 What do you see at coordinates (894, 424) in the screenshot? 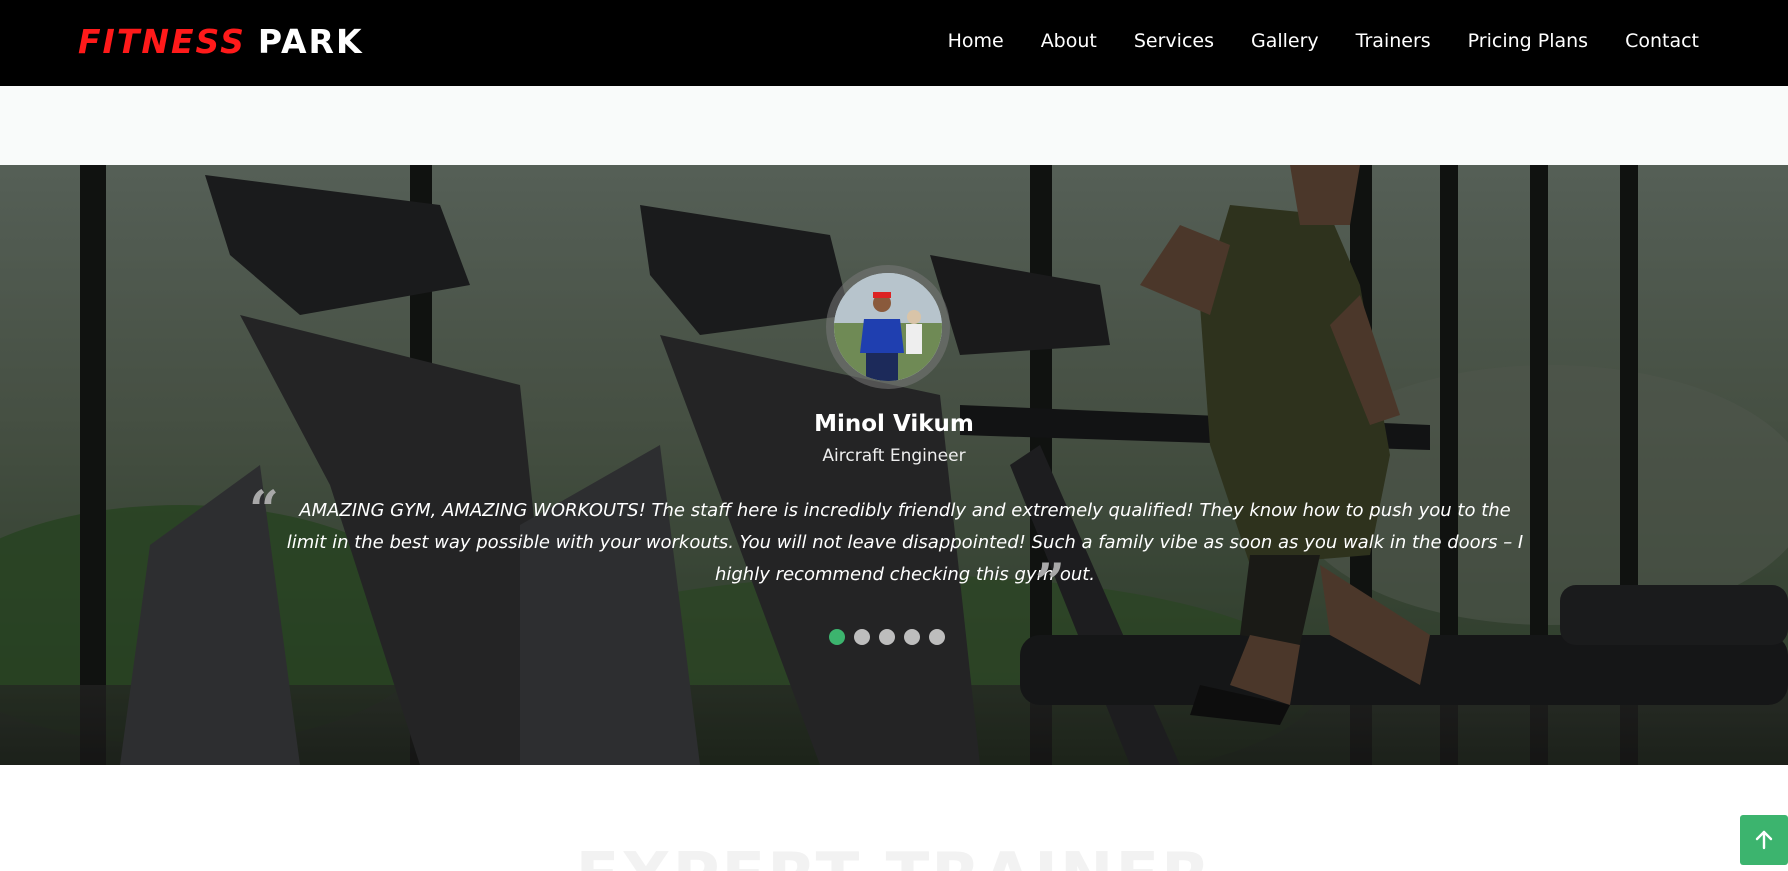
I see `testimonial-name: Minol Vikum` at bounding box center [894, 424].